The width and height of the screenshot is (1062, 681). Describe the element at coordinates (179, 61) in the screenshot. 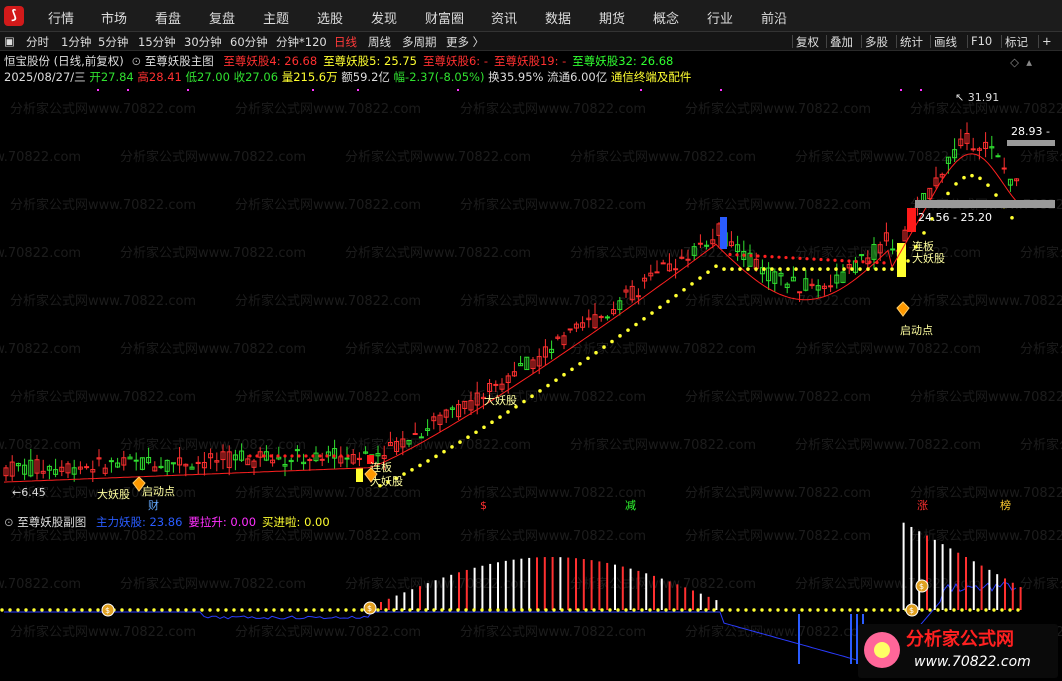

I see `indicator-name: 至尊妖股主图` at that location.